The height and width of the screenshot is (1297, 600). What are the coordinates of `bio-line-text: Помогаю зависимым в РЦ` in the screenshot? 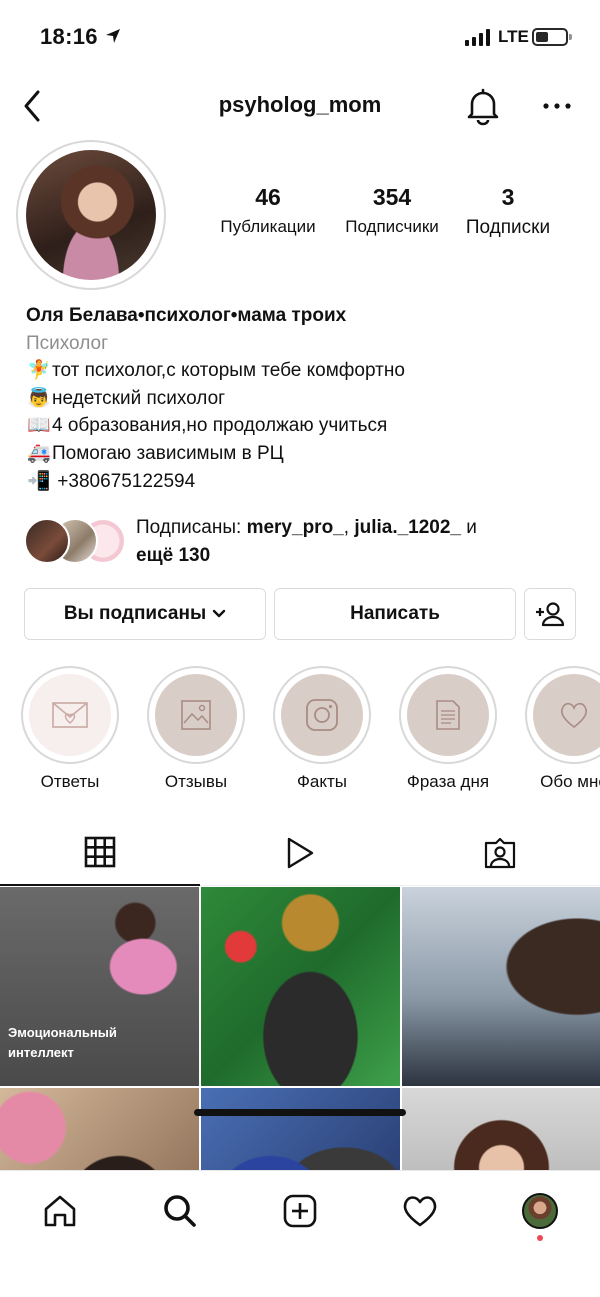 It's located at (168, 453).